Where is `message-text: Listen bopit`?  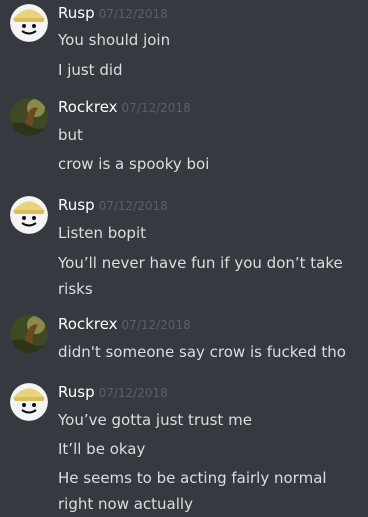
message-text: Listen bopit is located at coordinates (102, 233).